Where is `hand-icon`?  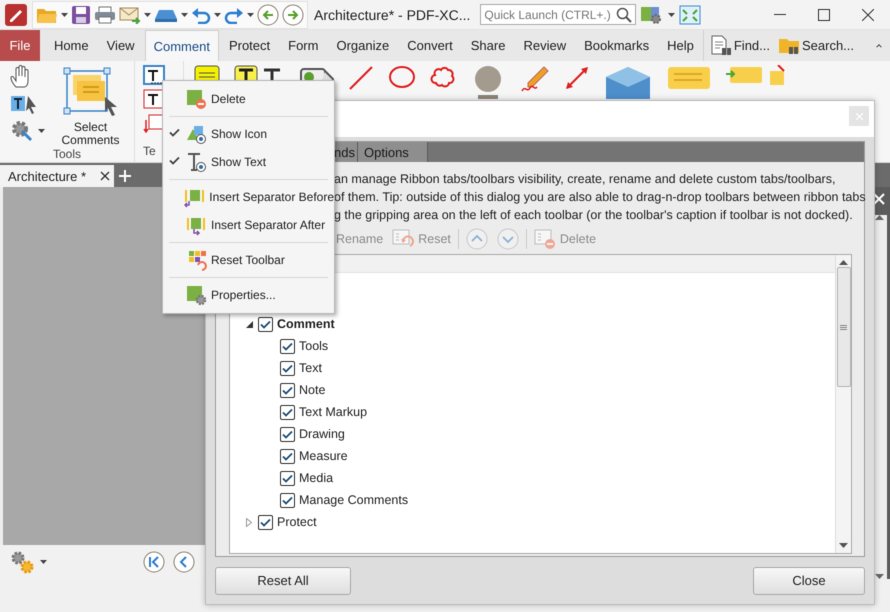 hand-icon is located at coordinates (20, 77).